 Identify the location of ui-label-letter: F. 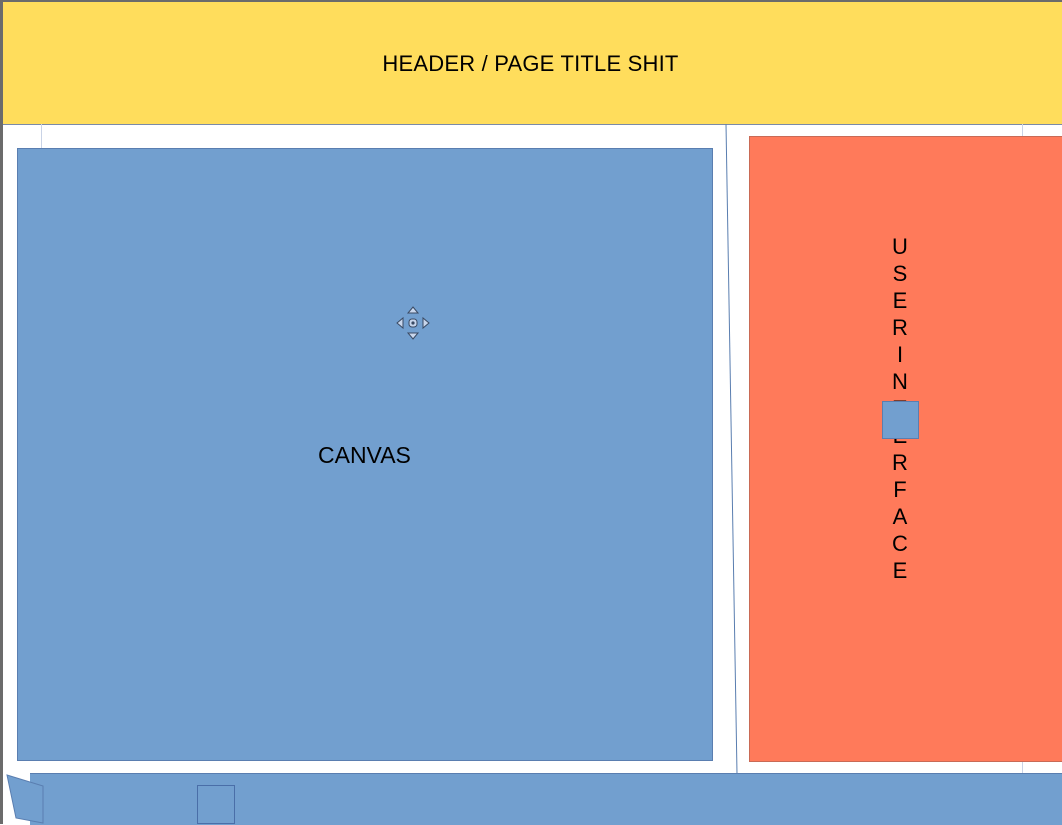
(900, 489).